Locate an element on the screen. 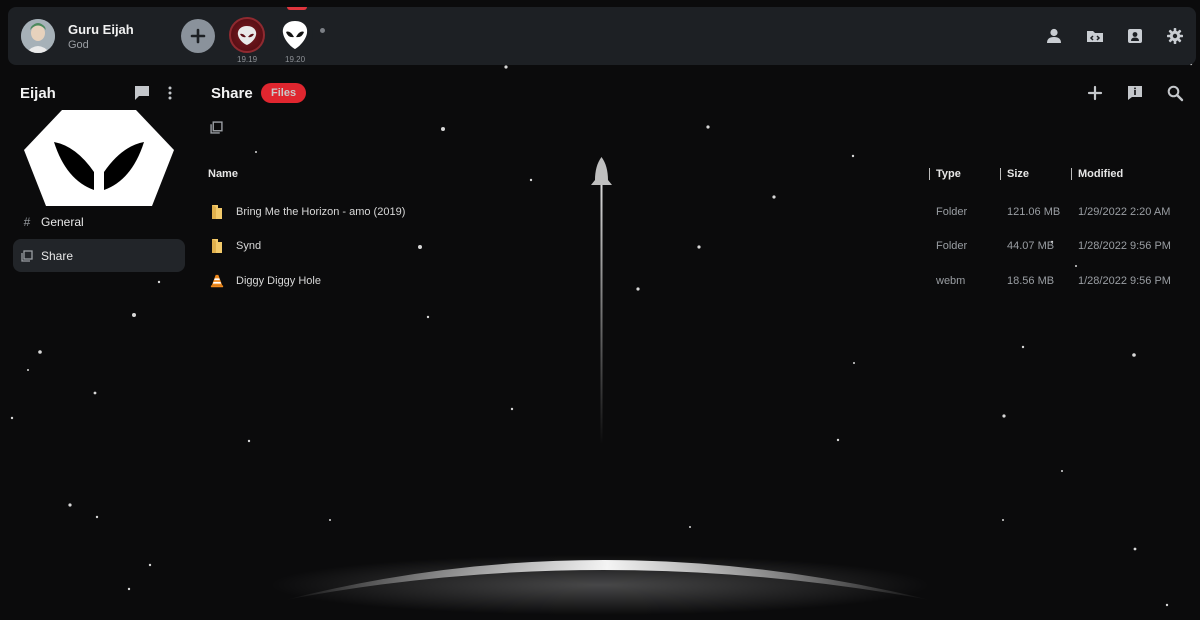 The height and width of the screenshot is (620, 1200). column-header-type: Type is located at coordinates (948, 174).